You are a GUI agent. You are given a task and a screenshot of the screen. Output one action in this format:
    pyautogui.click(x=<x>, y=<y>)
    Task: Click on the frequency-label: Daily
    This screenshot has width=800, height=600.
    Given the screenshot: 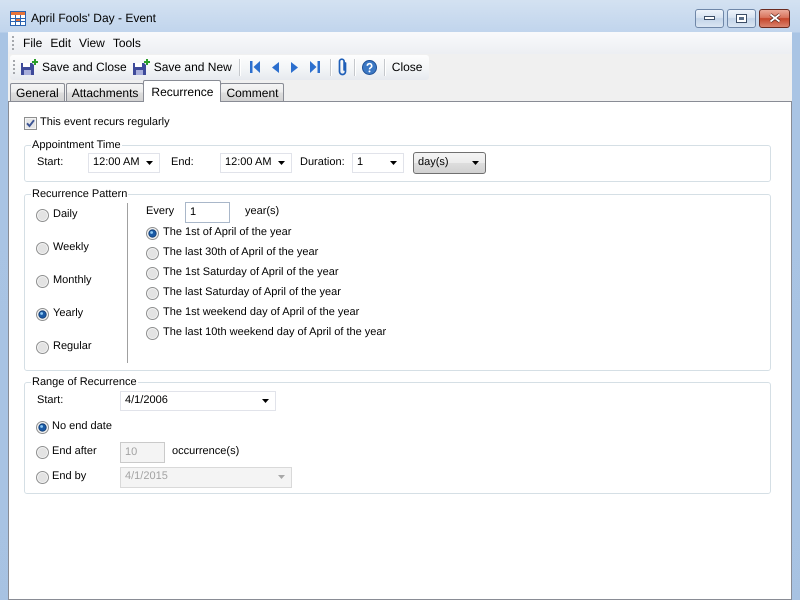 What is the action you would take?
    pyautogui.click(x=65, y=215)
    